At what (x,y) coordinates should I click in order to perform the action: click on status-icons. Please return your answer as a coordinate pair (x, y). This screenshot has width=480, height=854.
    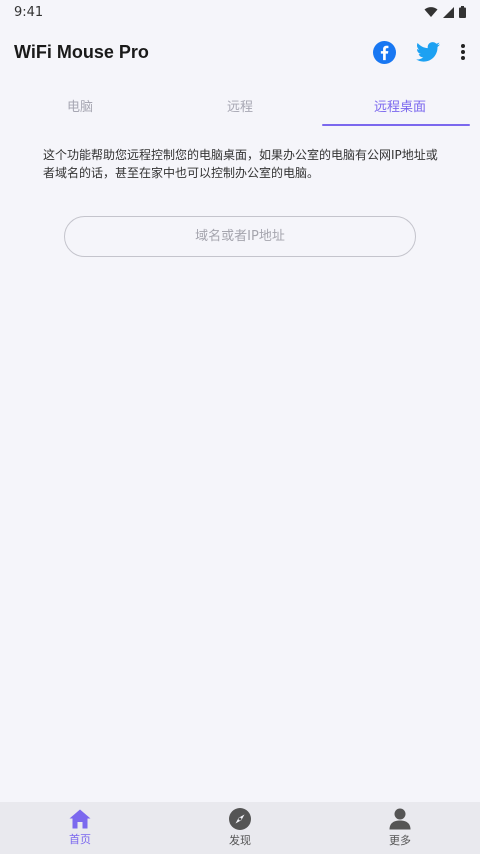
    Looking at the image, I should click on (445, 12).